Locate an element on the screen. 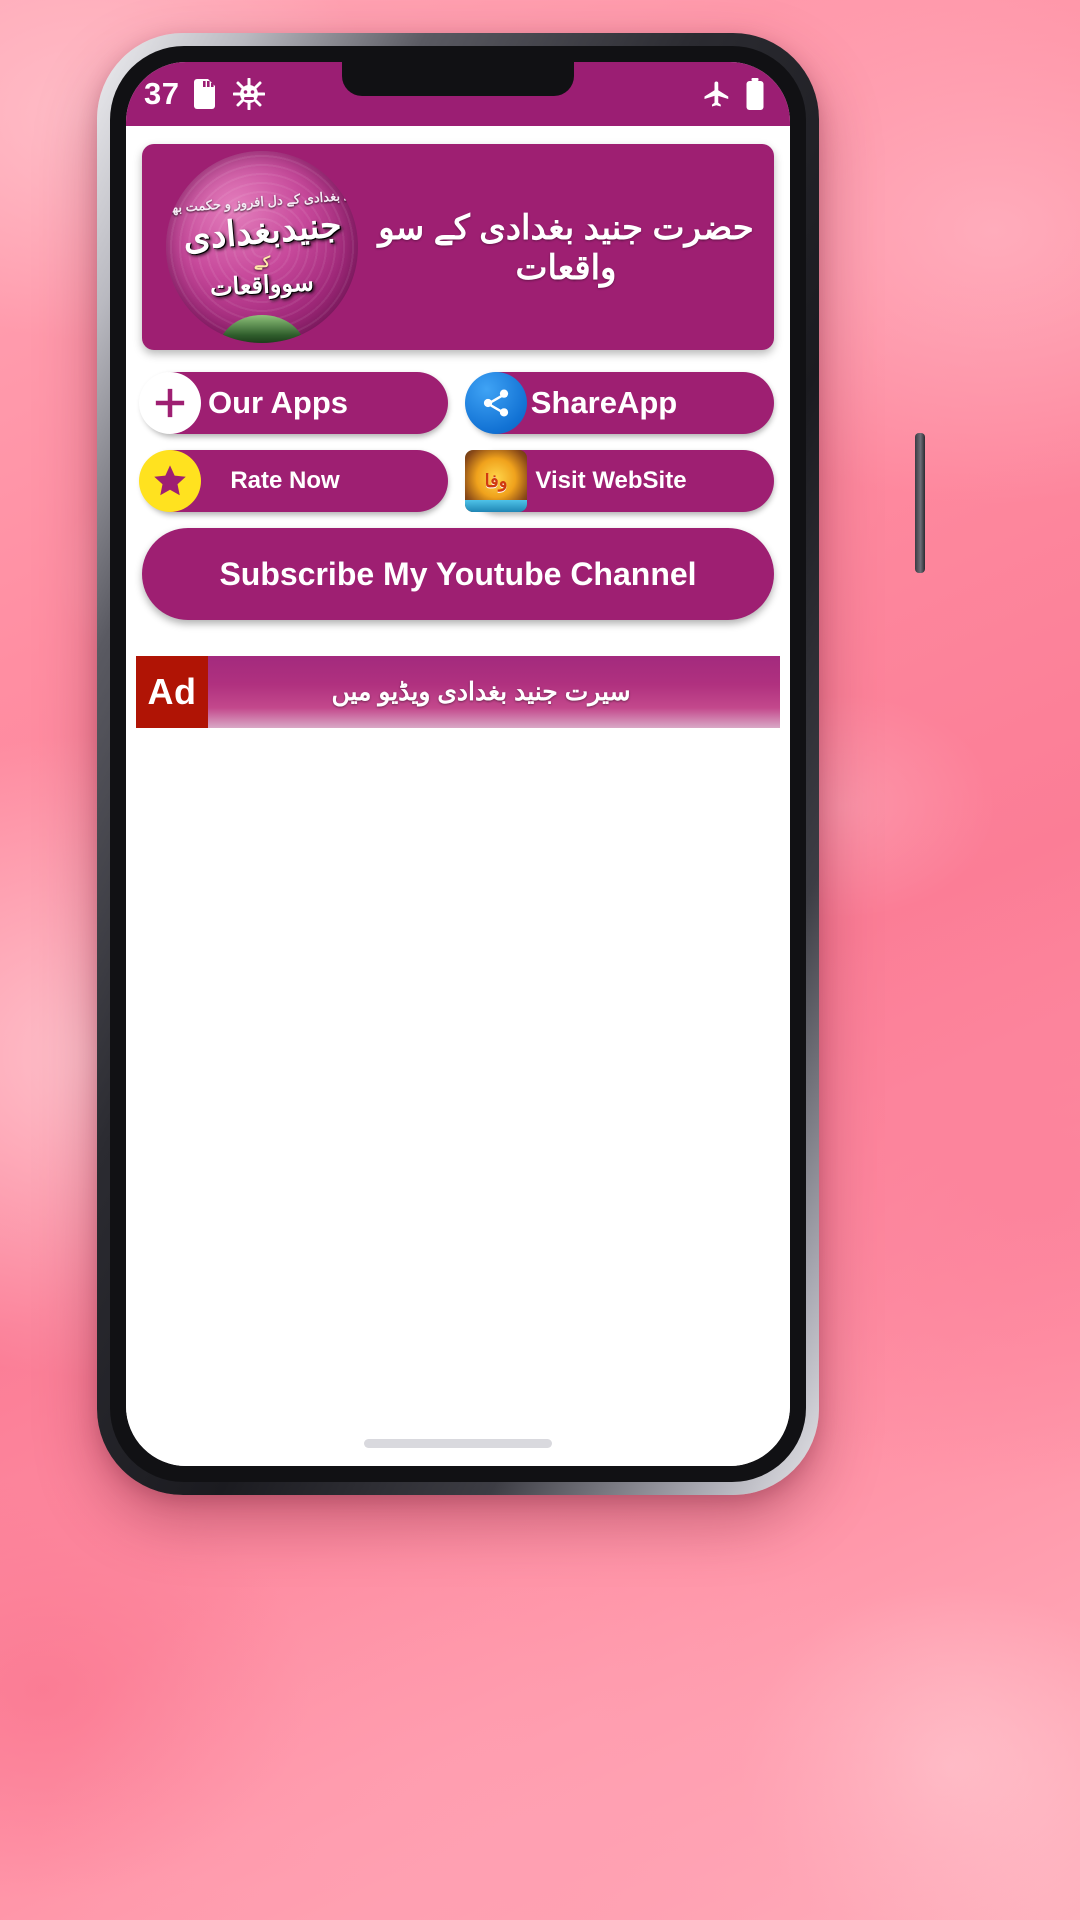  airplane-mode-icon is located at coordinates (717, 94).